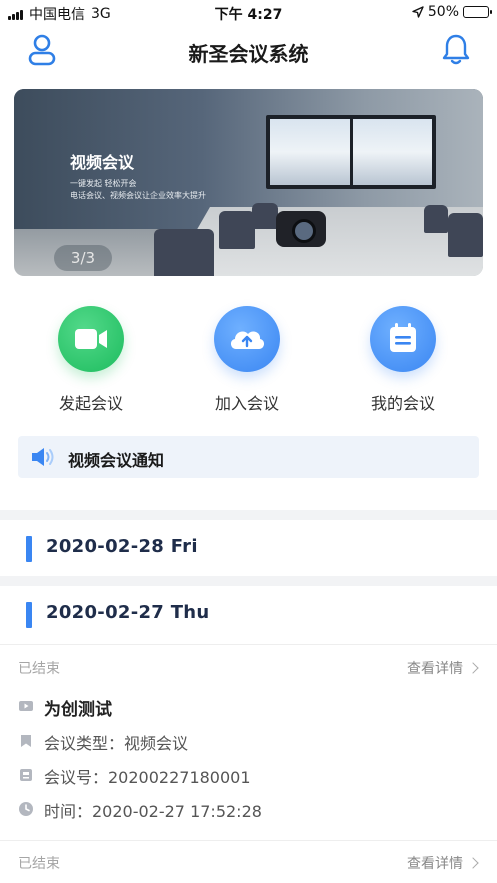 The height and width of the screenshot is (883, 497). Describe the element at coordinates (248, 457) in the screenshot. I see `notice-bar: 视频会议通知` at that location.